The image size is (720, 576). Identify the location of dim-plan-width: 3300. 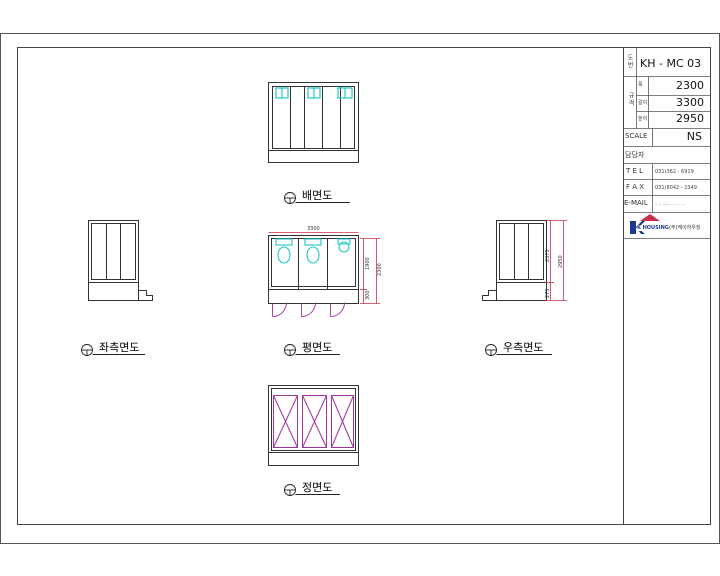
(313, 229).